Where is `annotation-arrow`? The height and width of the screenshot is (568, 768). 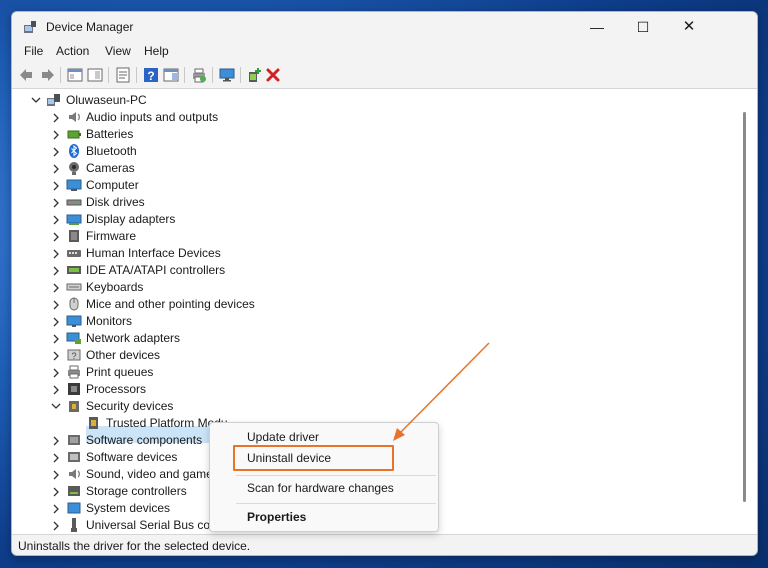 annotation-arrow is located at coordinates (441, 391).